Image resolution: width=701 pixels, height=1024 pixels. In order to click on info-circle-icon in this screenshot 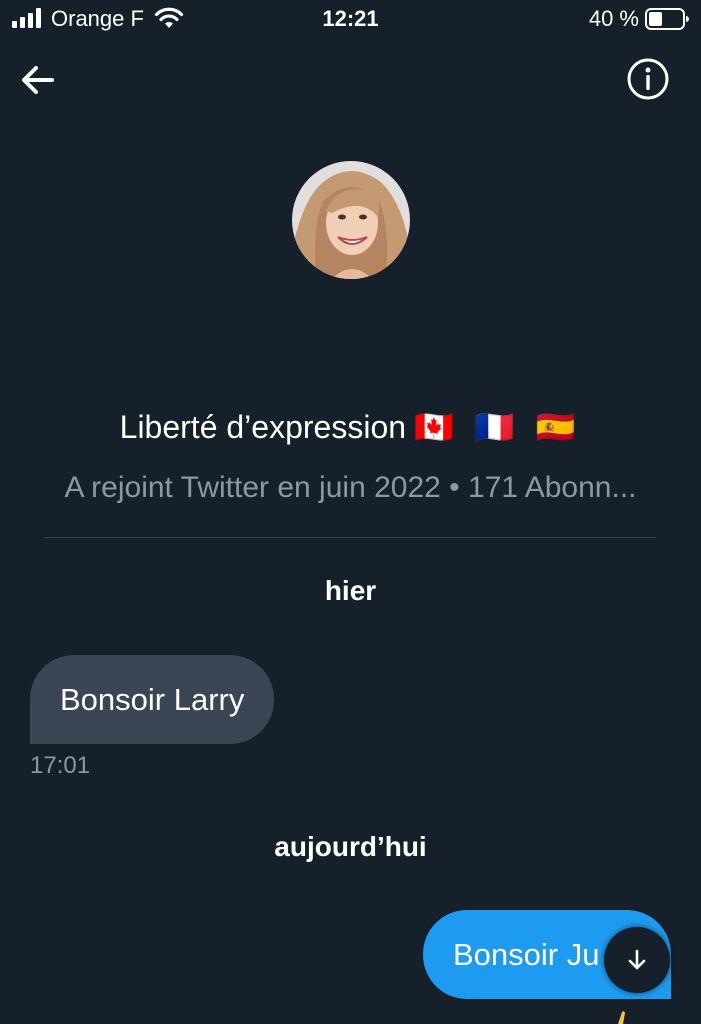, I will do `click(648, 79)`.